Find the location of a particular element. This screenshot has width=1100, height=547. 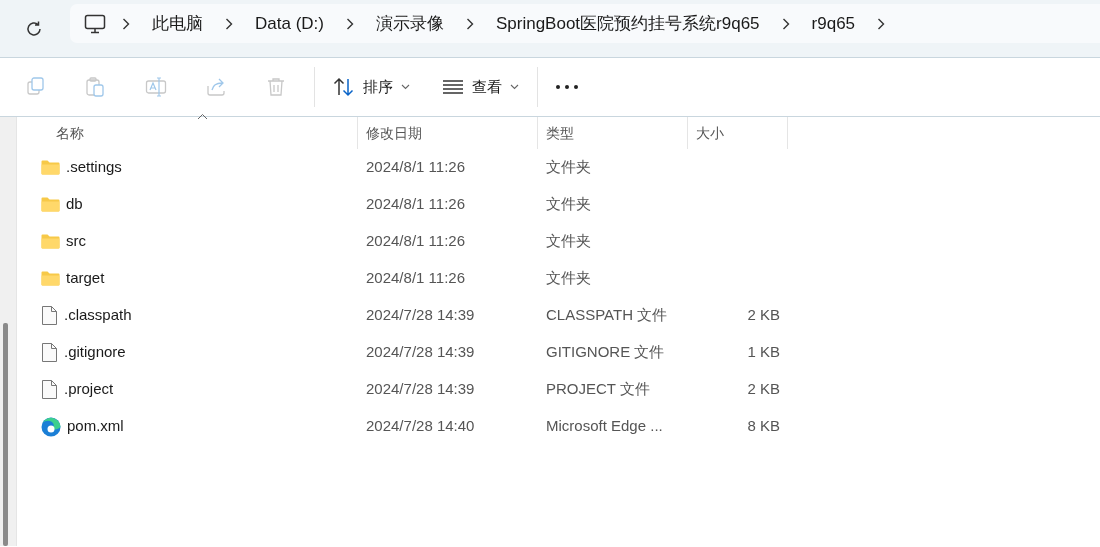

rename-icon is located at coordinates (156, 87).